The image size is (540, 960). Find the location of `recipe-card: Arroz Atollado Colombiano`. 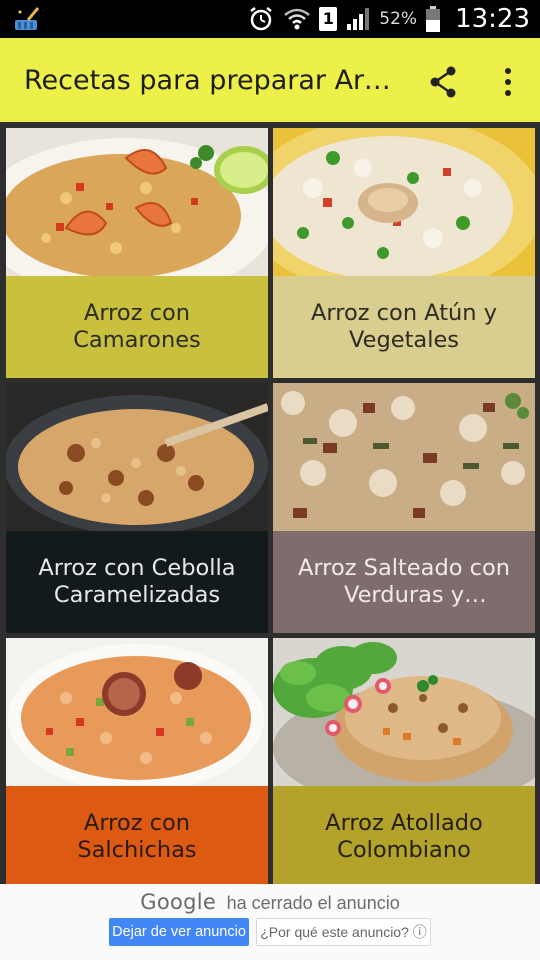

recipe-card: Arroz Atollado Colombiano is located at coordinates (404, 761).